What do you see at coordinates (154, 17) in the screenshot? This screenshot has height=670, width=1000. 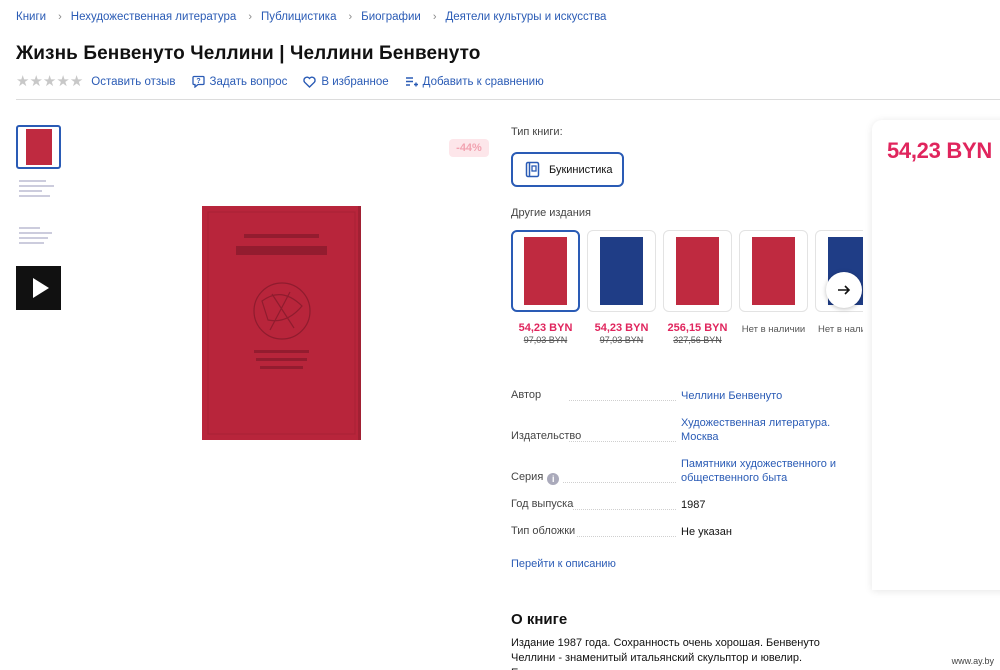 I see `breadcrumb-item: Нехудожественная литература` at bounding box center [154, 17].